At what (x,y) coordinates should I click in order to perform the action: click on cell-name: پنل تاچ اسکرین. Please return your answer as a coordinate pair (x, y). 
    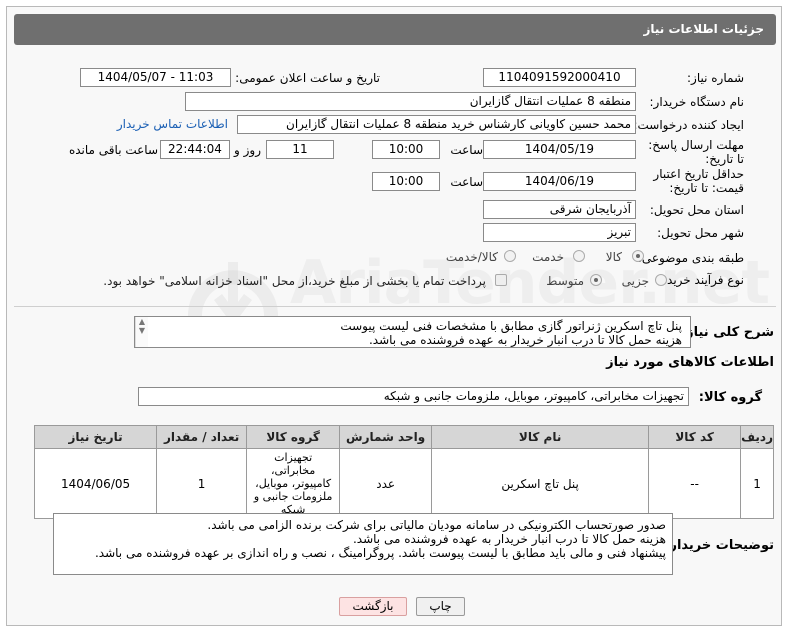
    Looking at the image, I should click on (540, 483).